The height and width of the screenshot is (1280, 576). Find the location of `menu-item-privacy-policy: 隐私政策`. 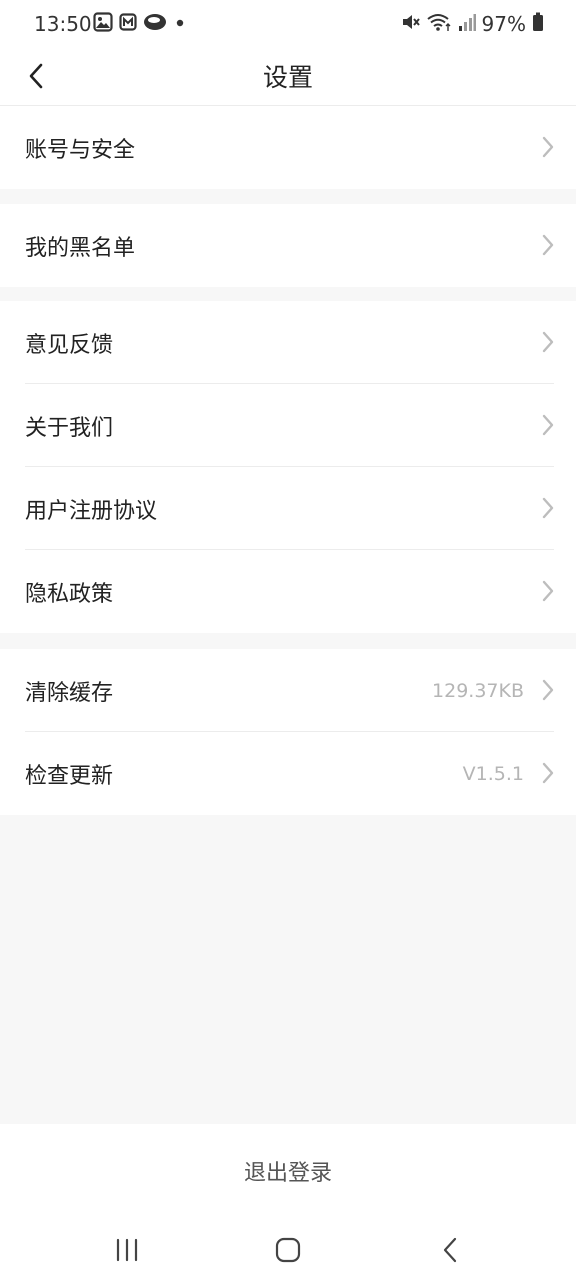

menu-item-privacy-policy: 隐私政策 is located at coordinates (288, 591).